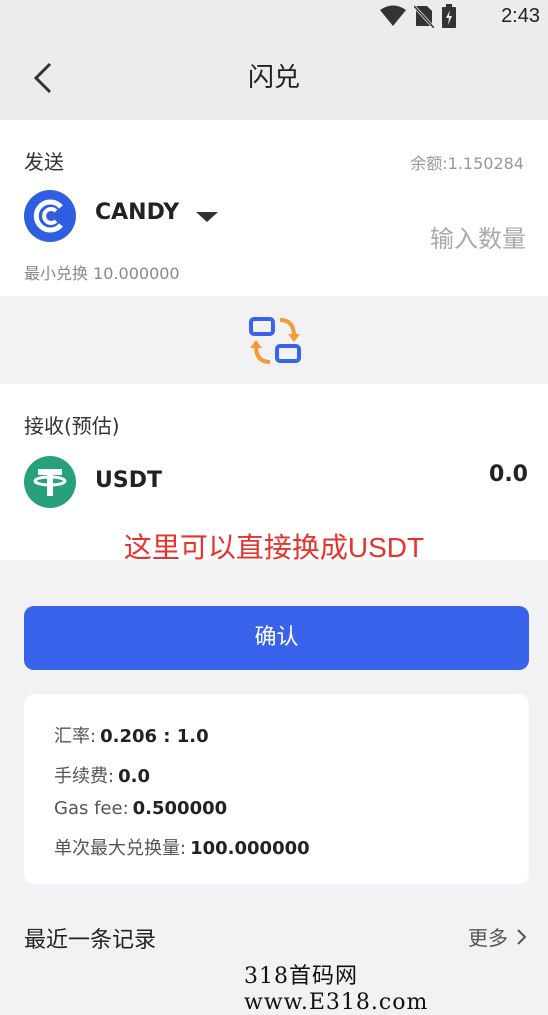  I want to click on fee-row: 手续费: 0.0, so click(102, 775).